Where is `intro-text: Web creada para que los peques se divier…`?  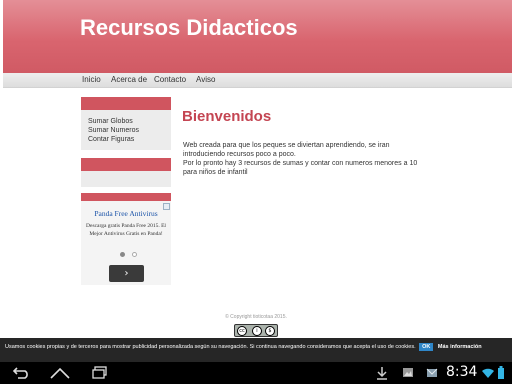
intro-text: Web creada para que los peques se divier… is located at coordinates (308, 159).